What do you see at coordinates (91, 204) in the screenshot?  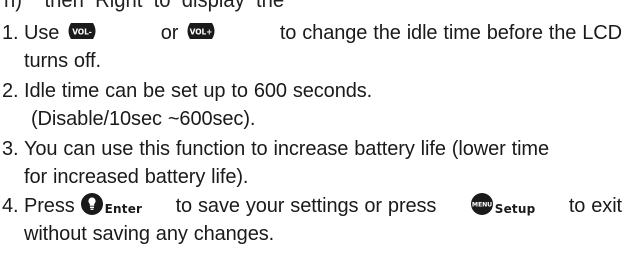 I see `enter-button-icon` at bounding box center [91, 204].